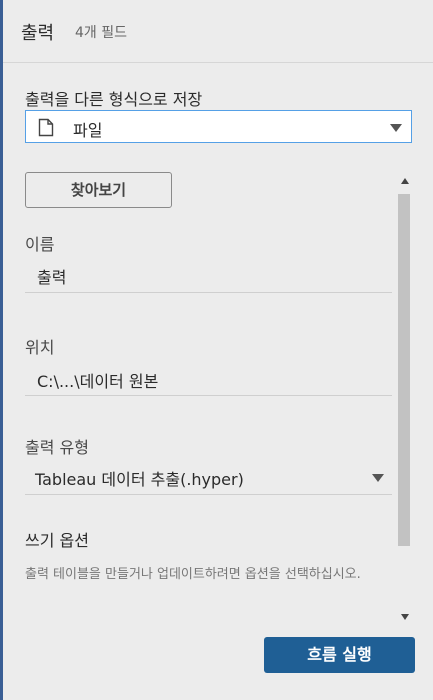  What do you see at coordinates (101, 33) in the screenshot?
I see `field-count: 4개 필드` at bounding box center [101, 33].